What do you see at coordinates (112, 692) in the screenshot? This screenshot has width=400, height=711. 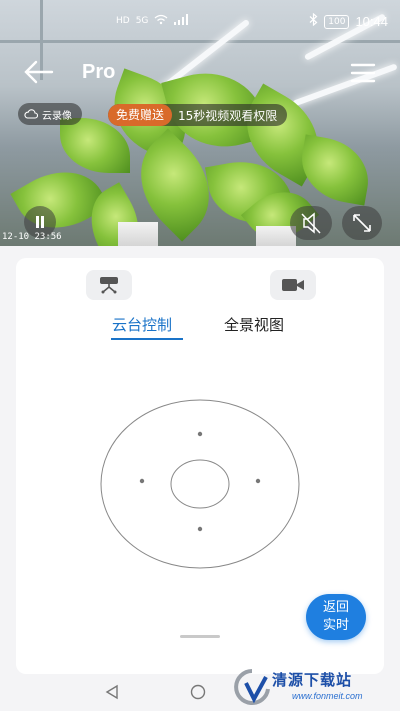 I see `nav-back-icon` at bounding box center [112, 692].